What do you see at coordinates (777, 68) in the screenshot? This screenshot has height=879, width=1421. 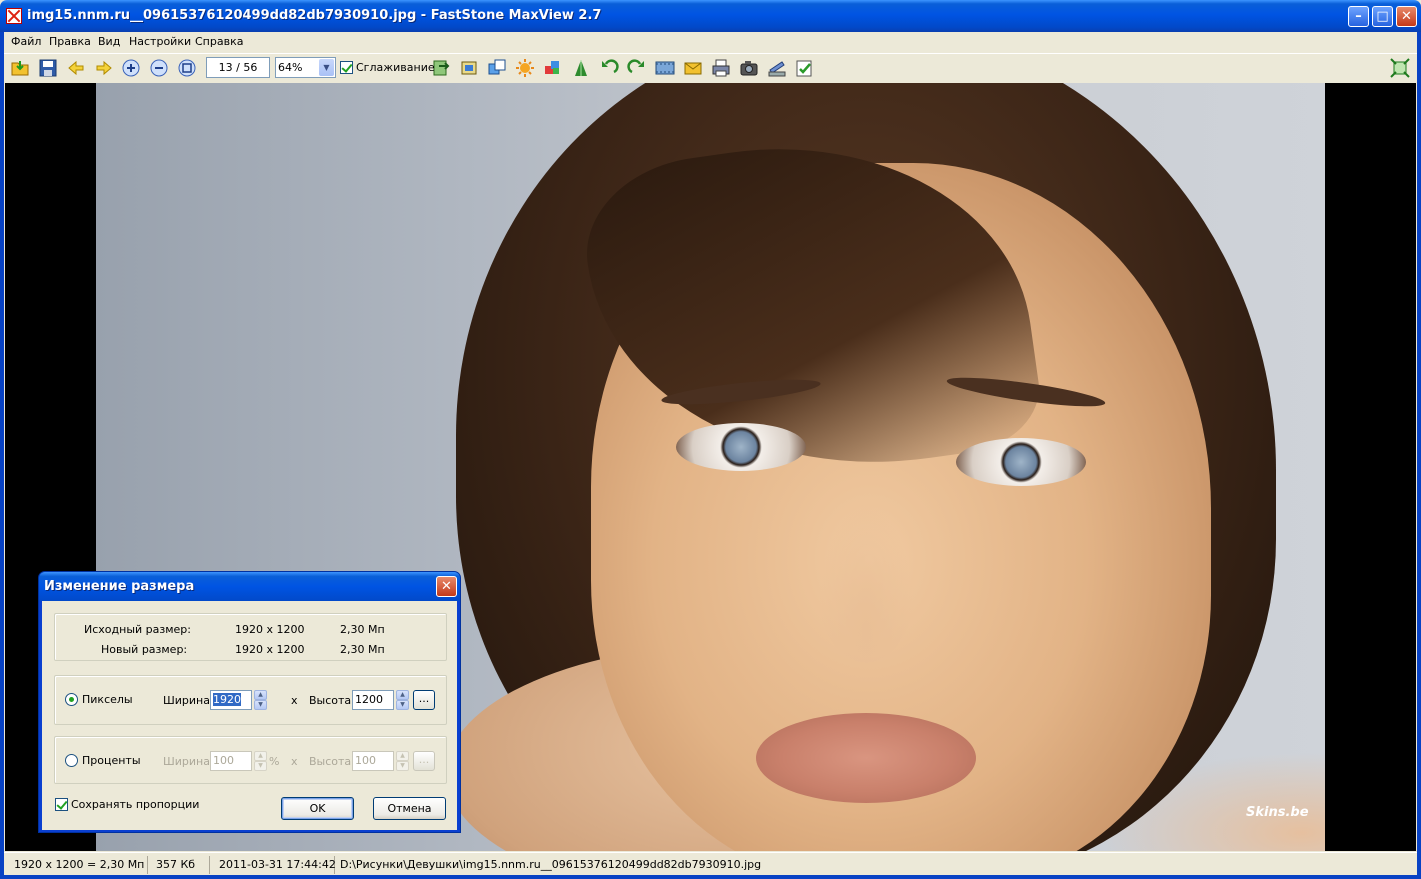 I see `scan-icon` at bounding box center [777, 68].